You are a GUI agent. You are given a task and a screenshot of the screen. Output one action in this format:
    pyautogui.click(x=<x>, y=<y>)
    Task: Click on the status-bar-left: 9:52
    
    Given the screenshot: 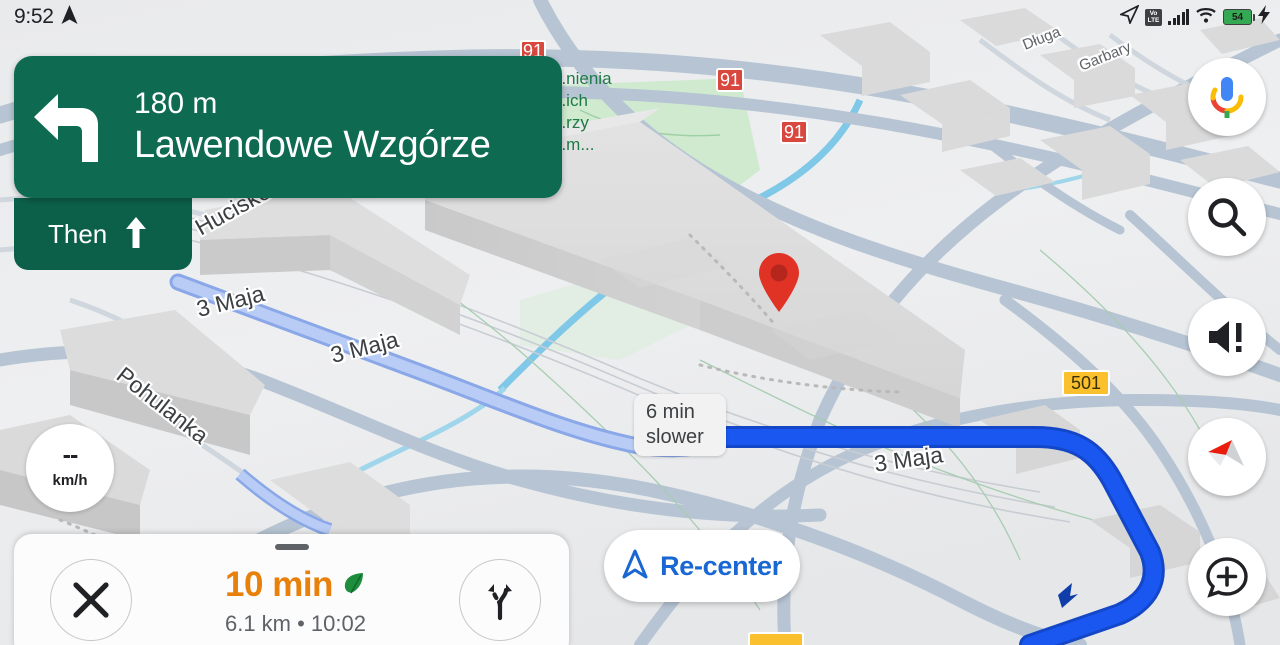 What is the action you would take?
    pyautogui.click(x=46, y=17)
    